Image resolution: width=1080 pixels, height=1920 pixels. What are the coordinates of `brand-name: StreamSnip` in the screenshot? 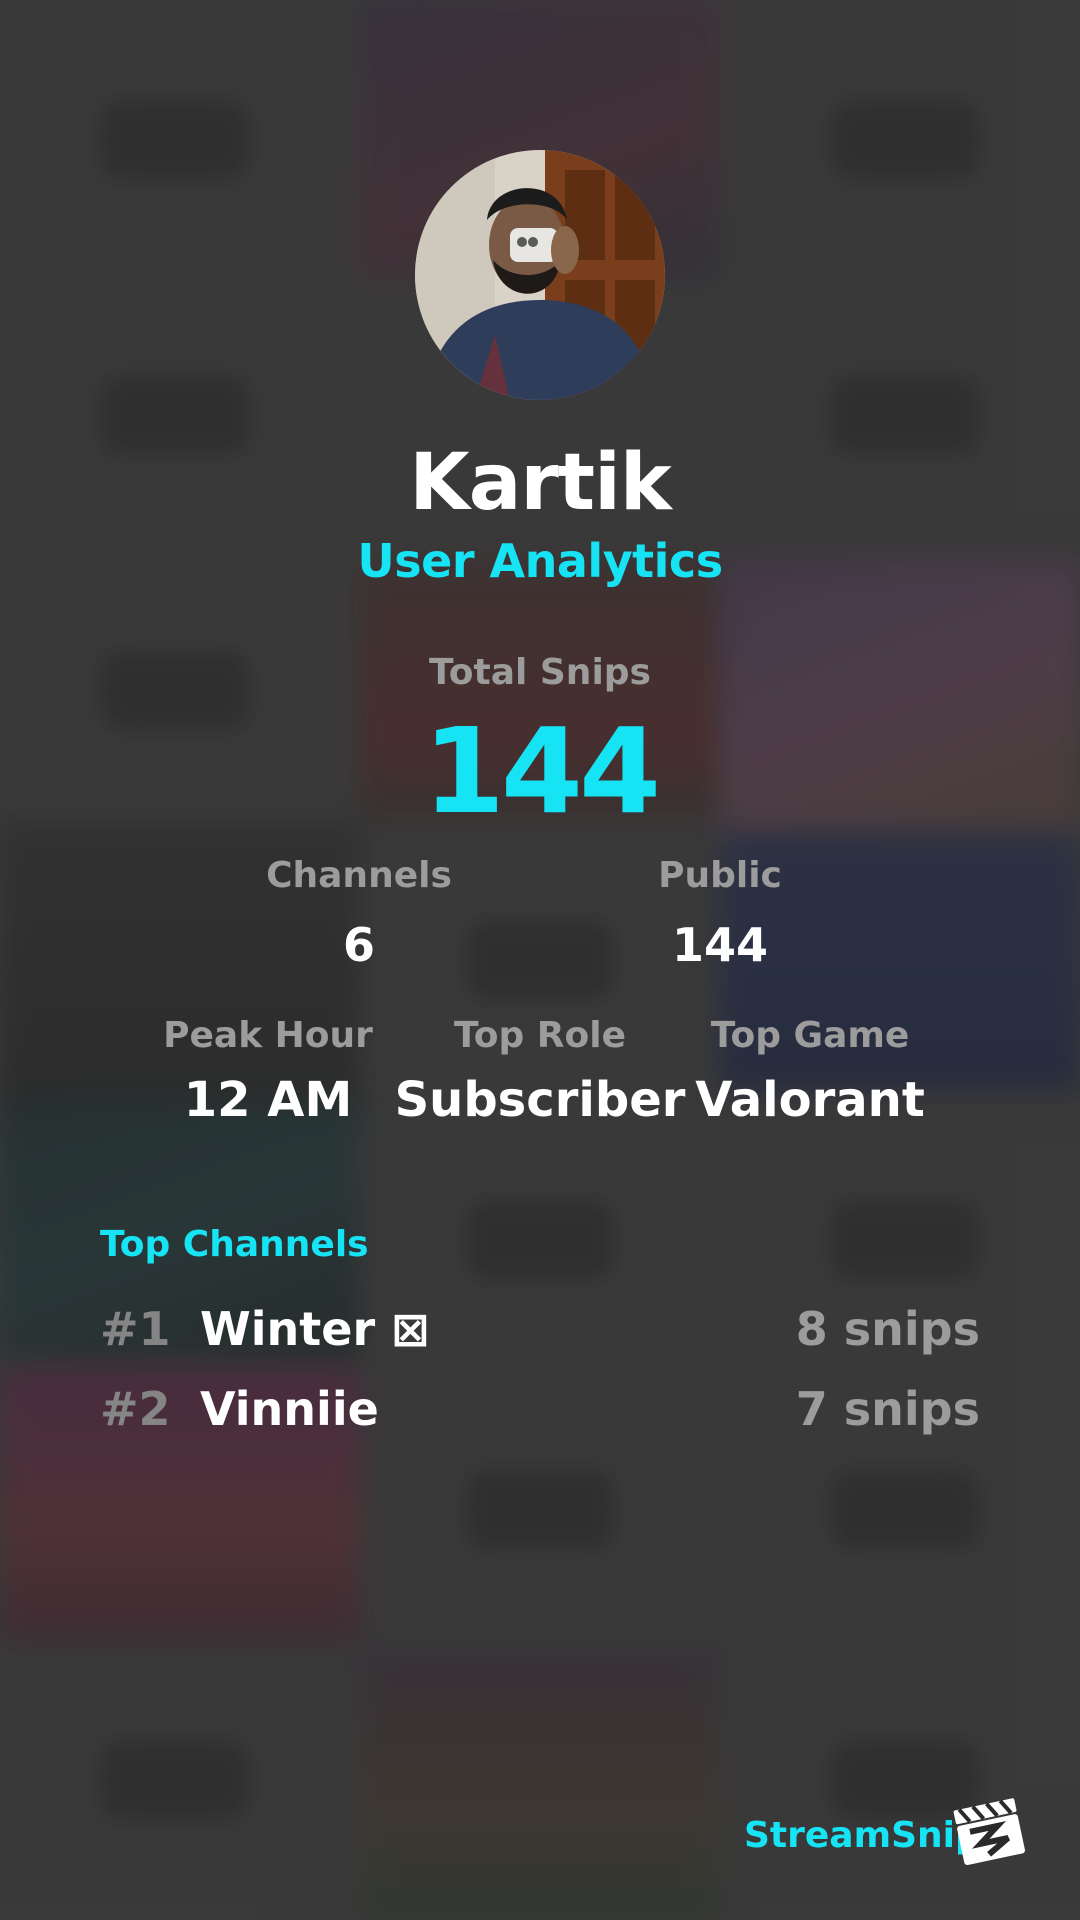 It's located at (862, 1835).